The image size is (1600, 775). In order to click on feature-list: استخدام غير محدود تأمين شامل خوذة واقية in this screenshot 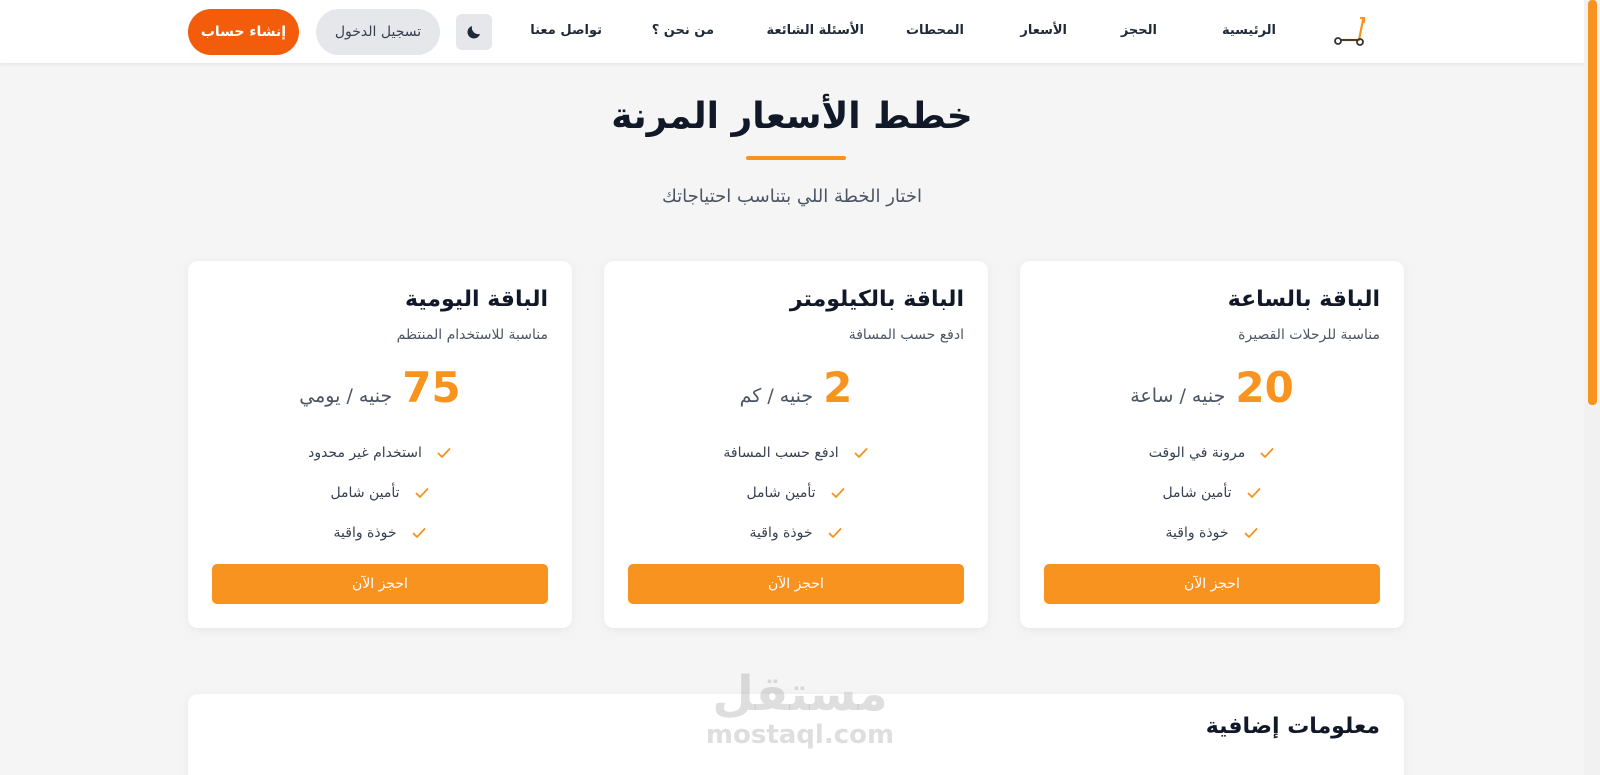, I will do `click(380, 493)`.